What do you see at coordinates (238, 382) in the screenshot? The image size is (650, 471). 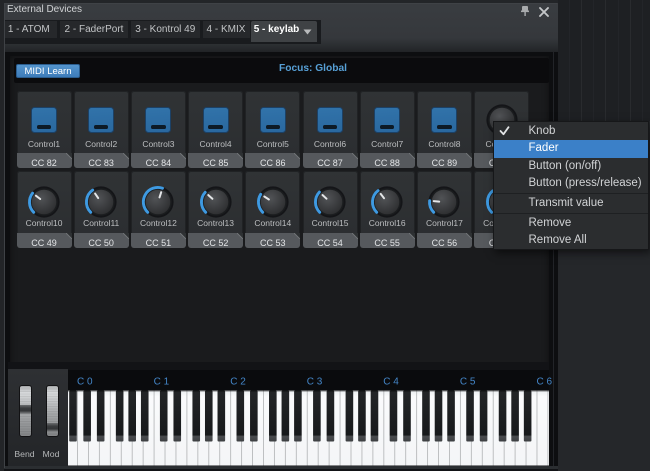 I see `svg-text: C 2` at bounding box center [238, 382].